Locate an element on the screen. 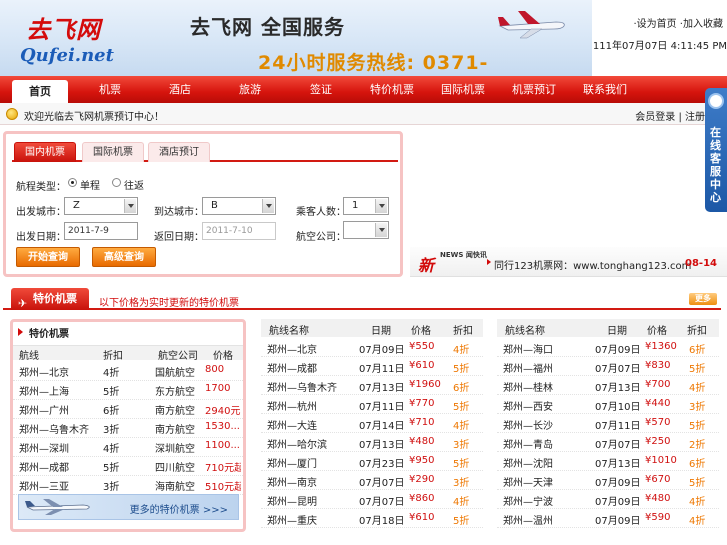 Image resolution: width=727 pixels, height=545 pixels. price-cell: 800 is located at coordinates (215, 369).